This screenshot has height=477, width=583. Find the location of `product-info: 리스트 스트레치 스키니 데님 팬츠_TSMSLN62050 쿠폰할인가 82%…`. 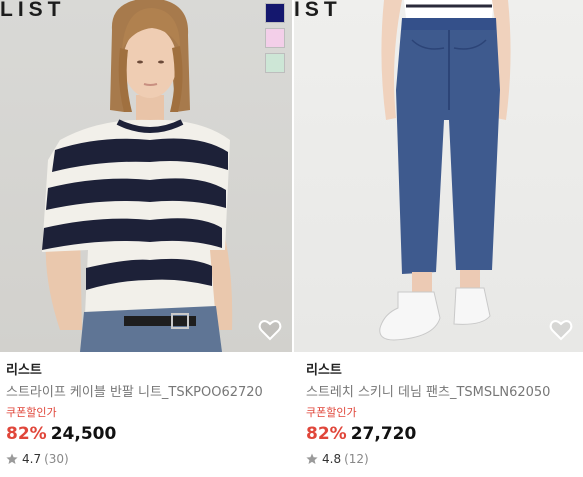

product-info: 리스트 스트레치 스키니 데님 팬츠_TSMSLN62050 쿠폰할인가 82%… is located at coordinates (442, 414).